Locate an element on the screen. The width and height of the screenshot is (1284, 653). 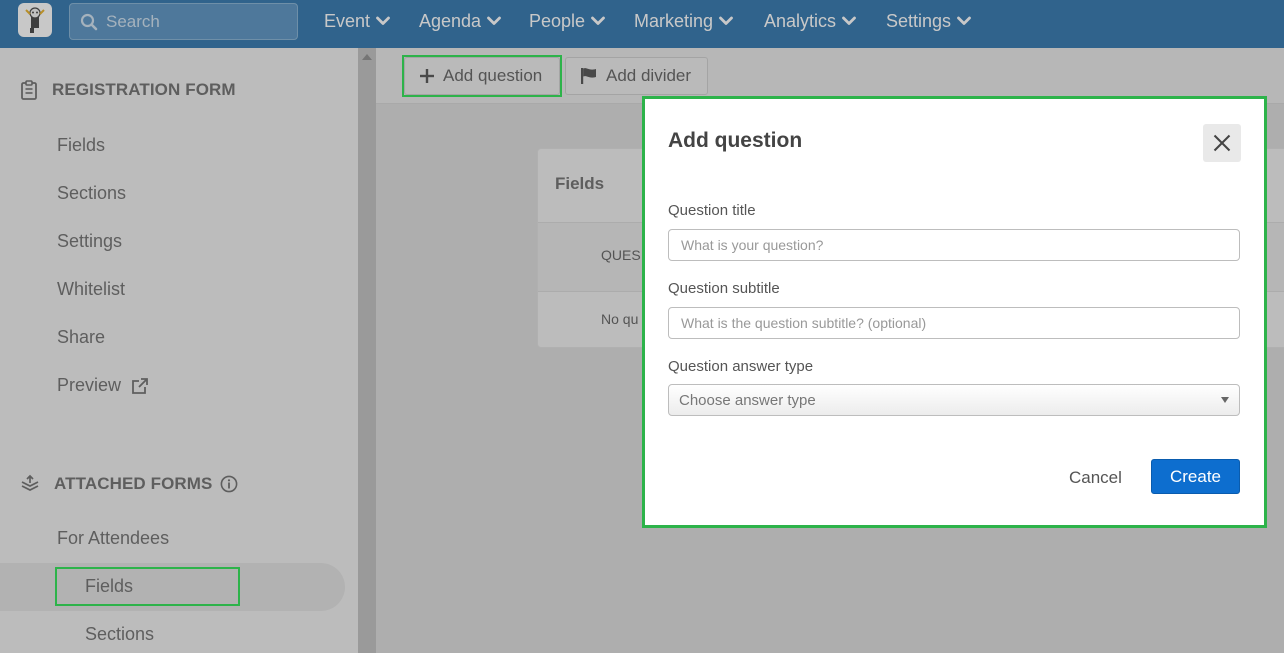
dropdown-caret-icon is located at coordinates (1225, 400).